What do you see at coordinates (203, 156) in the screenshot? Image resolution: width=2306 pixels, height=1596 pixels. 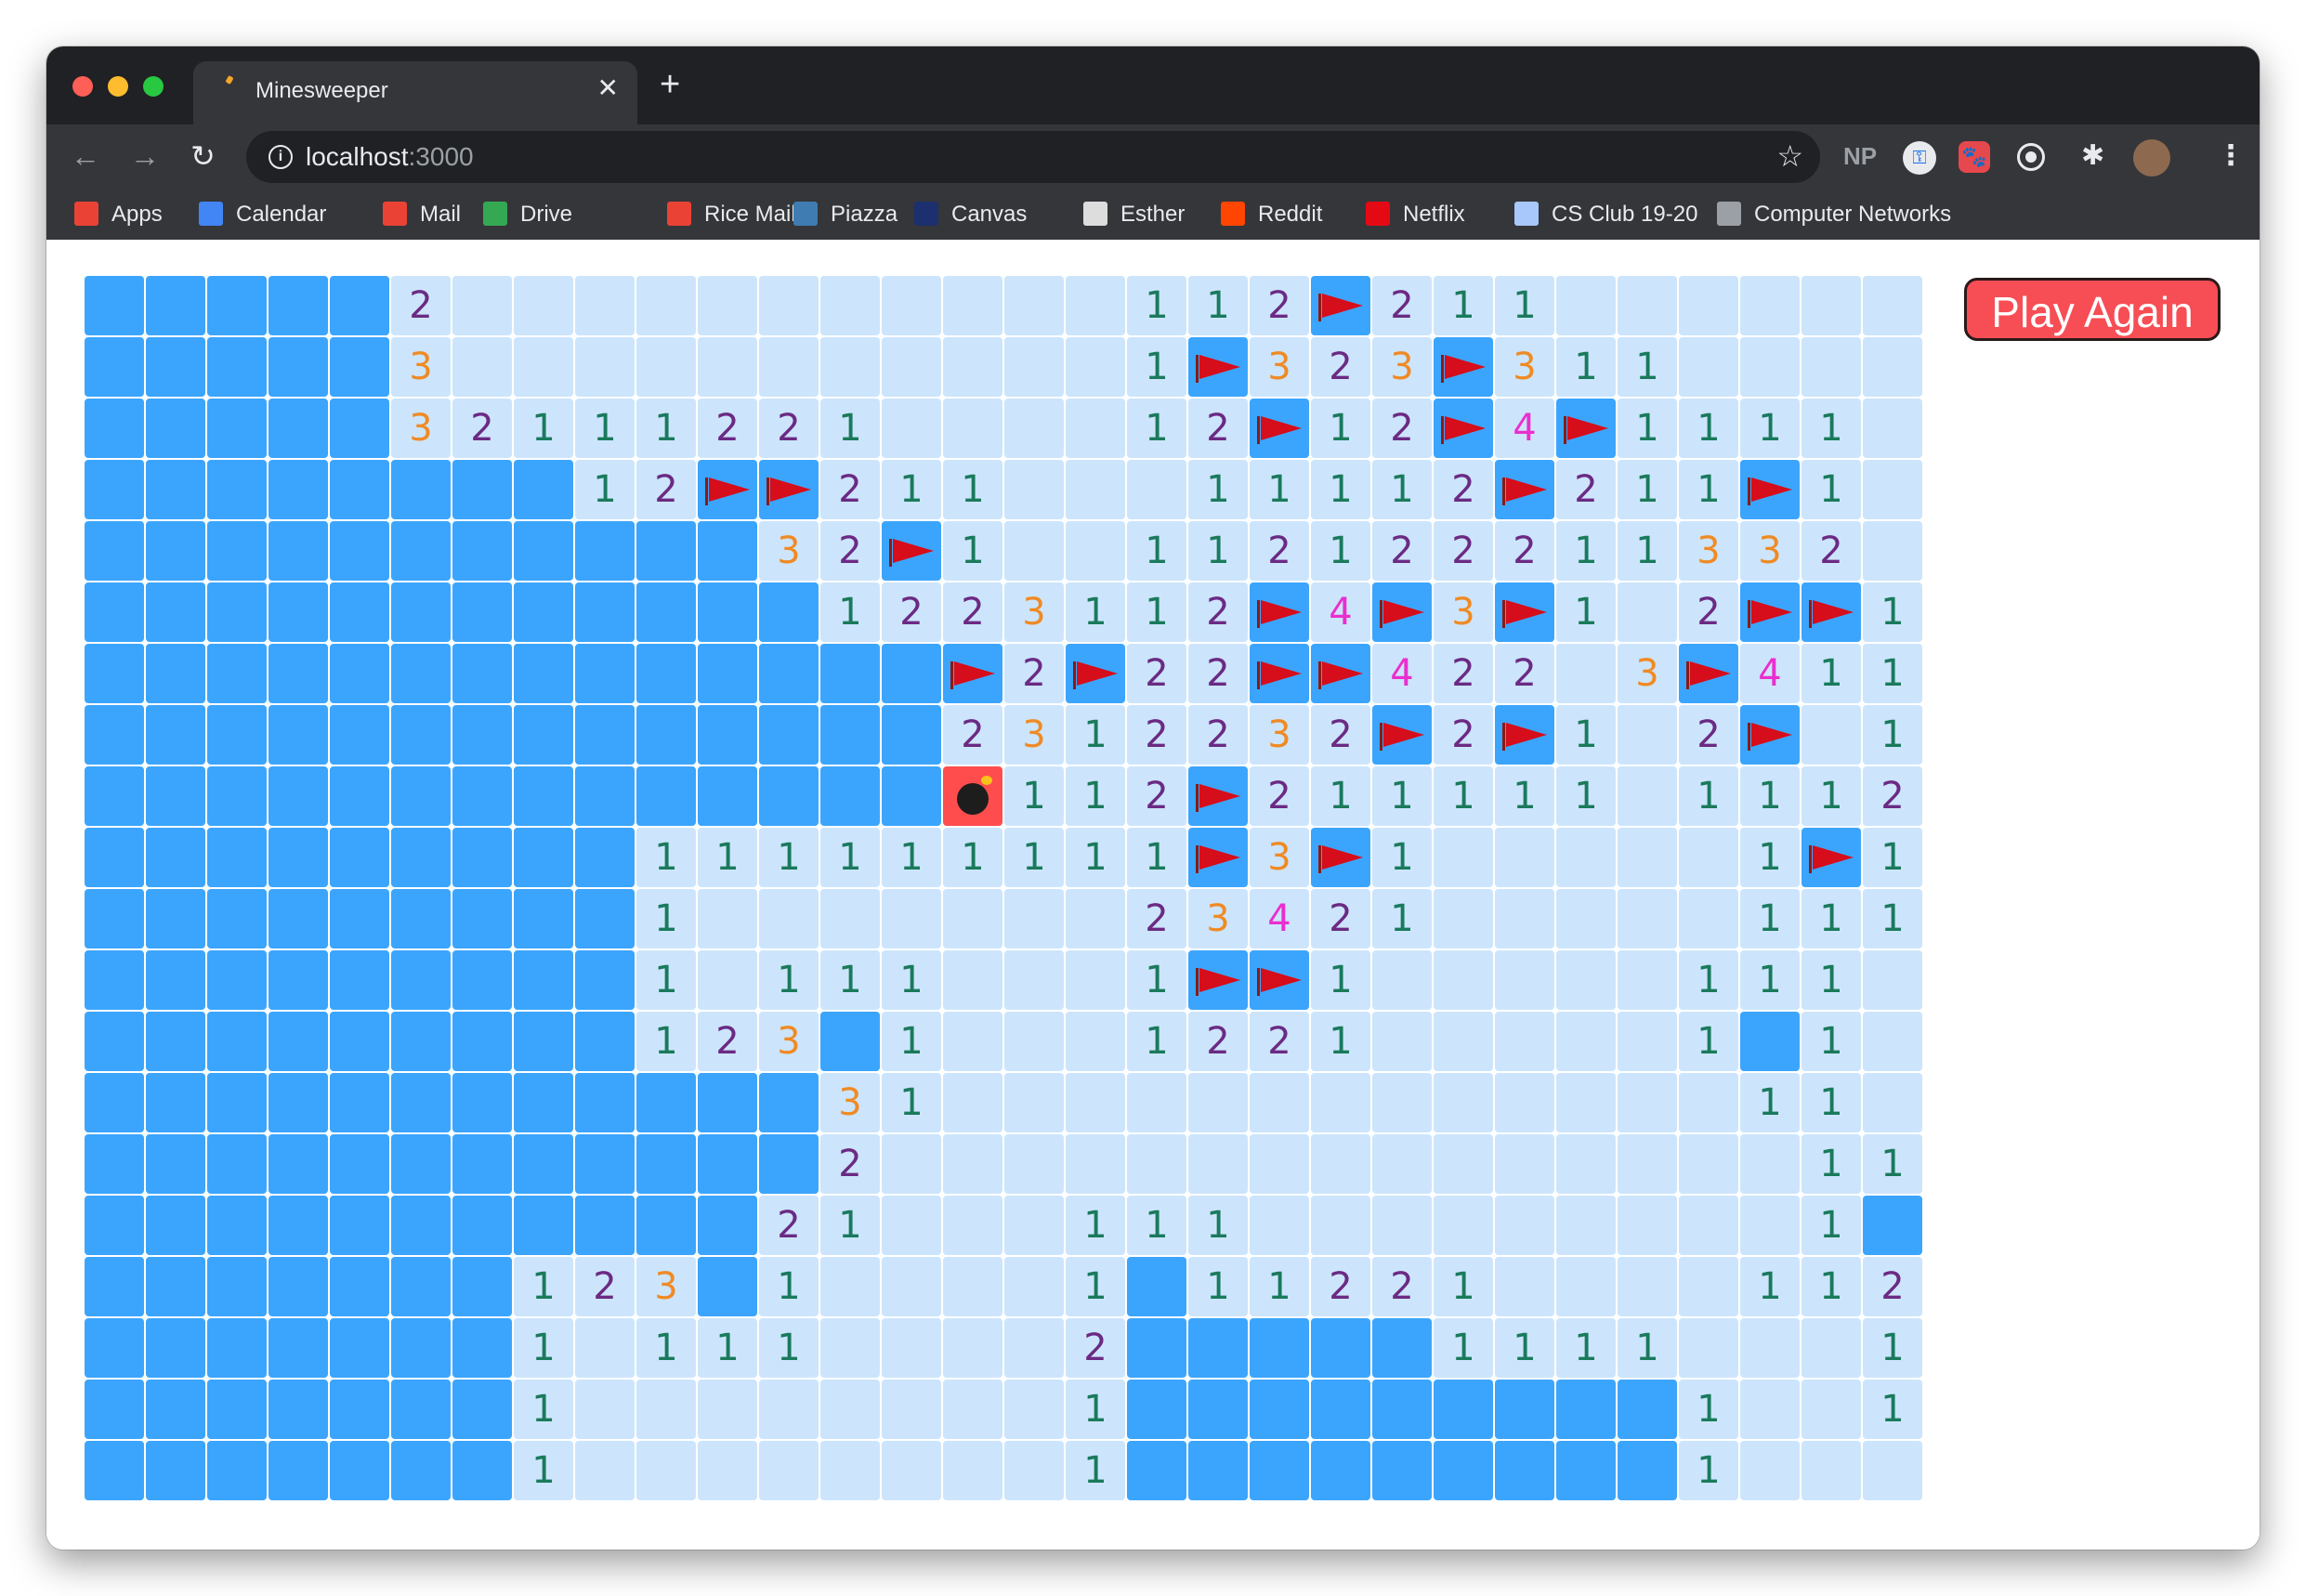 I see `reload-icon: ↻` at bounding box center [203, 156].